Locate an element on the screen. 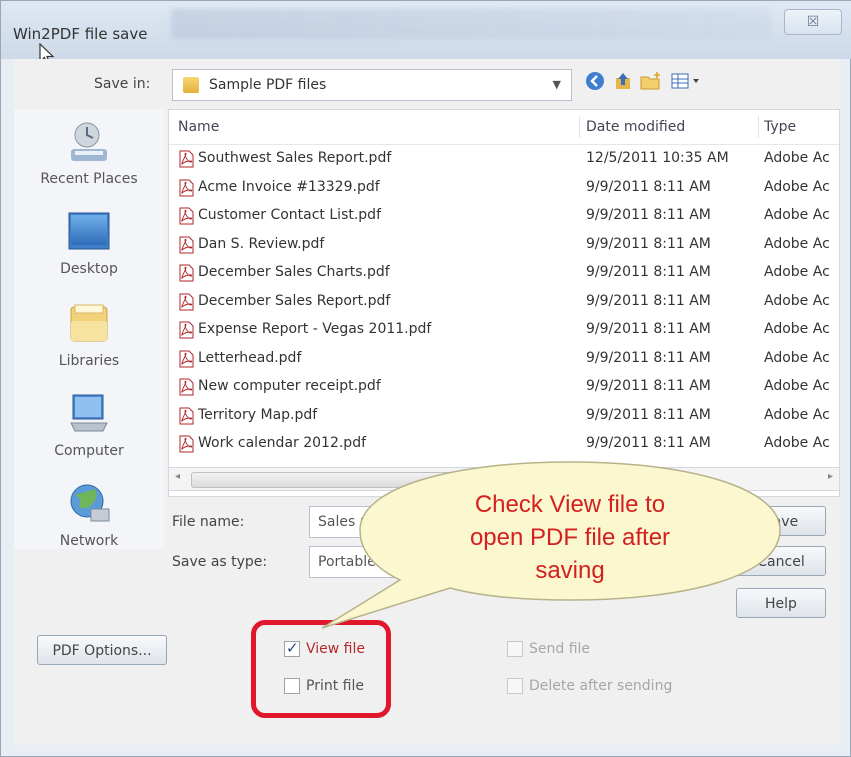  place-recent-places: Recent Places is located at coordinates (89, 153).